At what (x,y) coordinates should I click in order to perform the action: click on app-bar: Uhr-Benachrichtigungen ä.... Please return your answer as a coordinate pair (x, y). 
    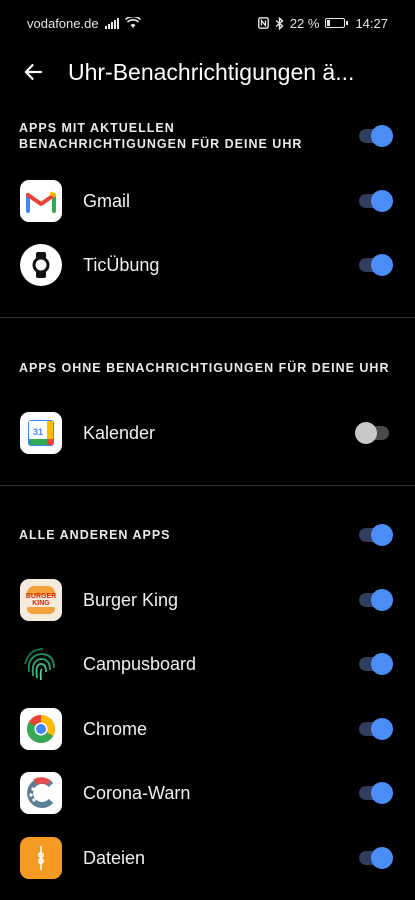
    Looking at the image, I should click on (207, 72).